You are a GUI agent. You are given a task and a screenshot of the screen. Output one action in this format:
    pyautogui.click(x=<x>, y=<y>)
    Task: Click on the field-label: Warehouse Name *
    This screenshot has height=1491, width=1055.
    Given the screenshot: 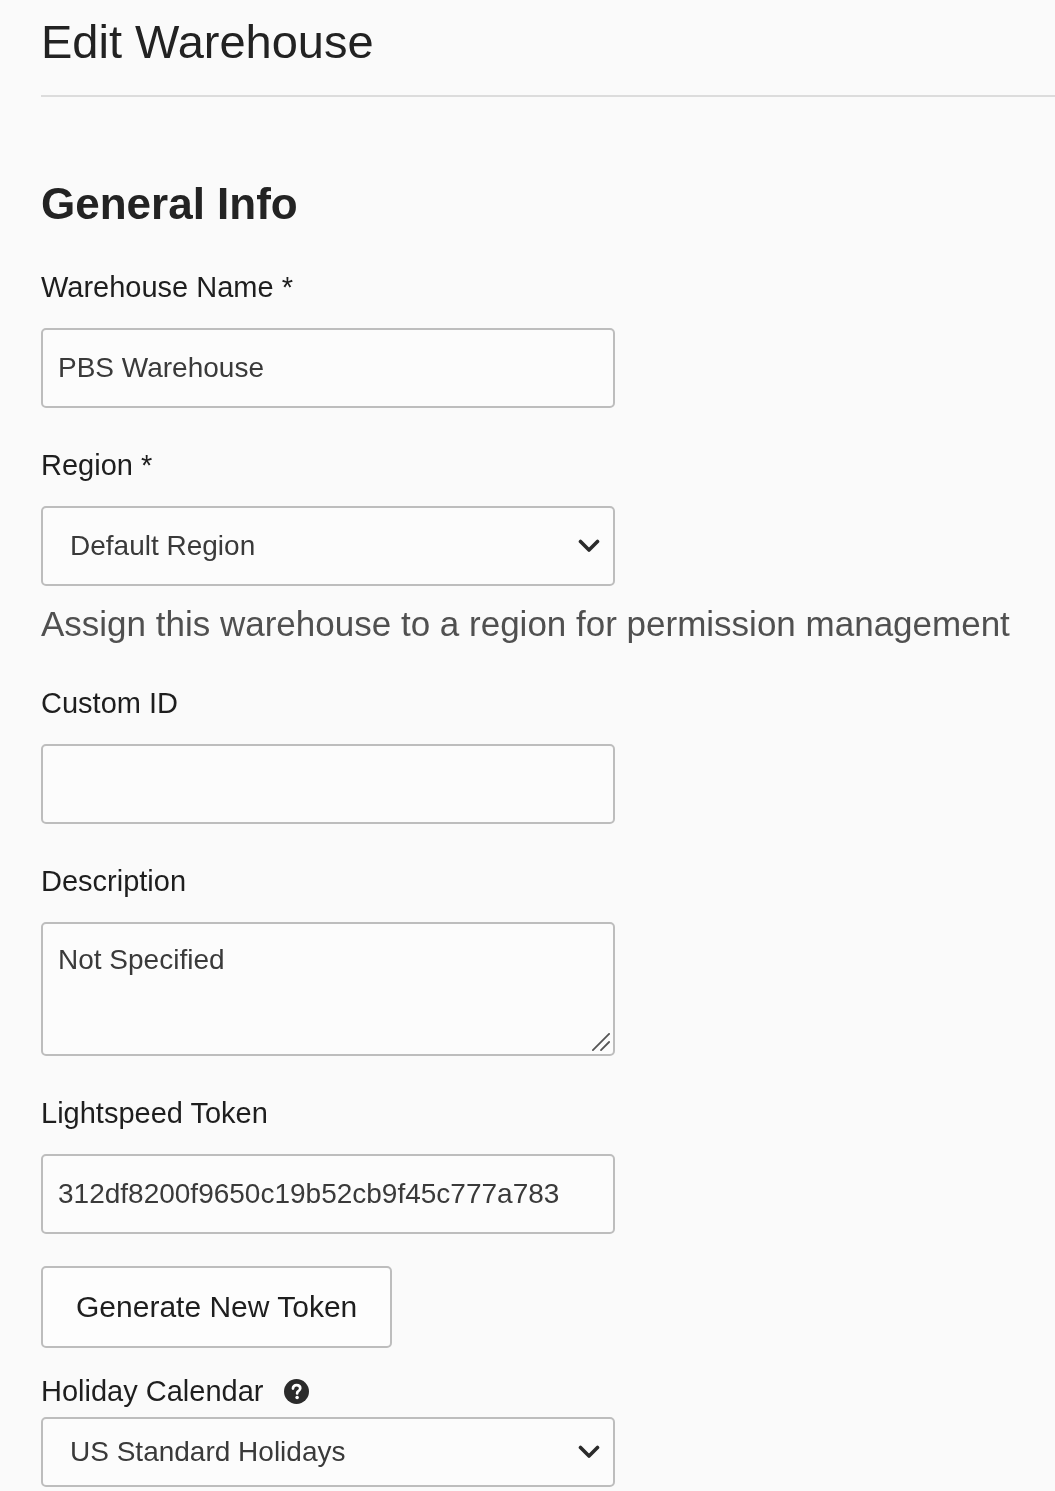 What is the action you would take?
    pyautogui.click(x=167, y=287)
    